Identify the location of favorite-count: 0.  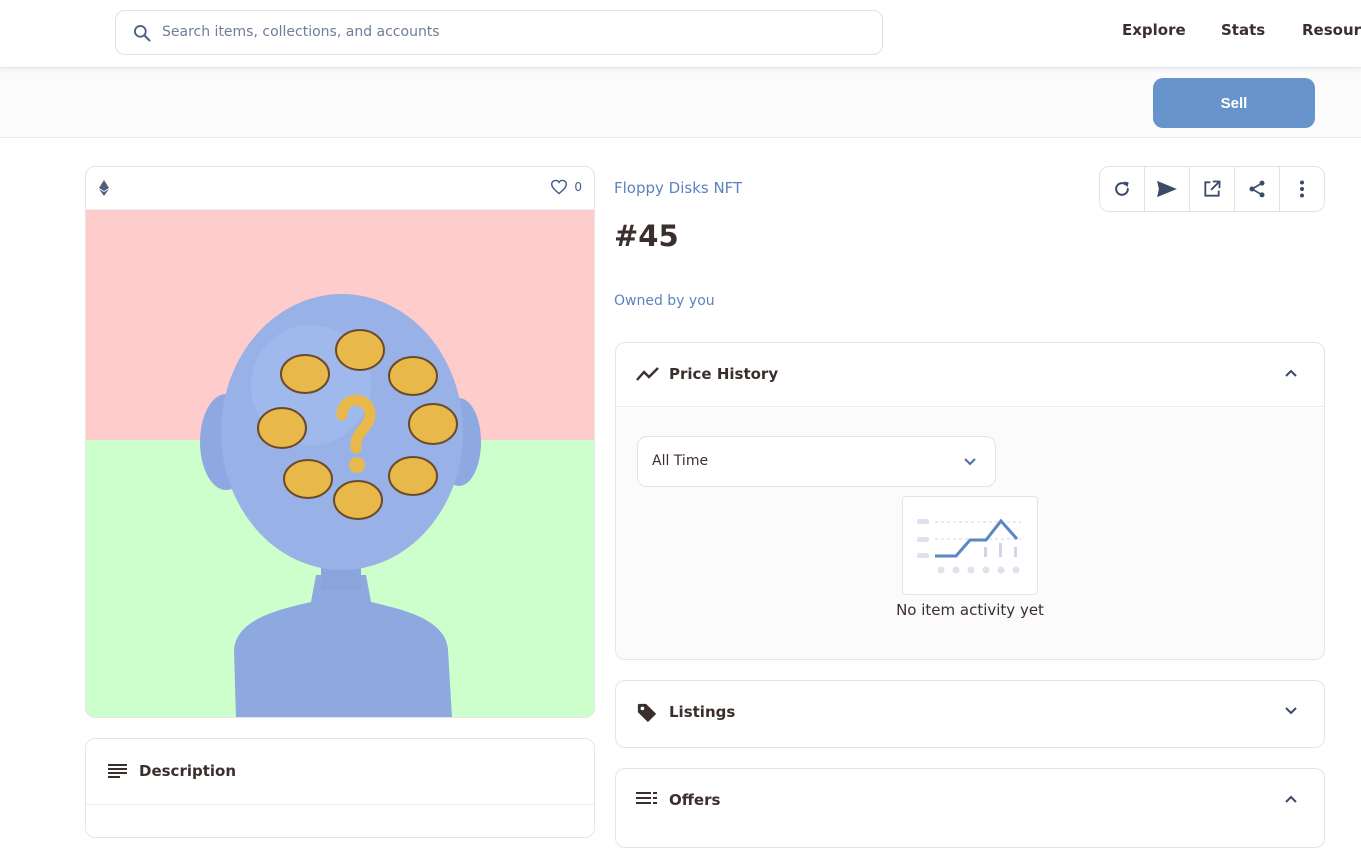
(578, 187).